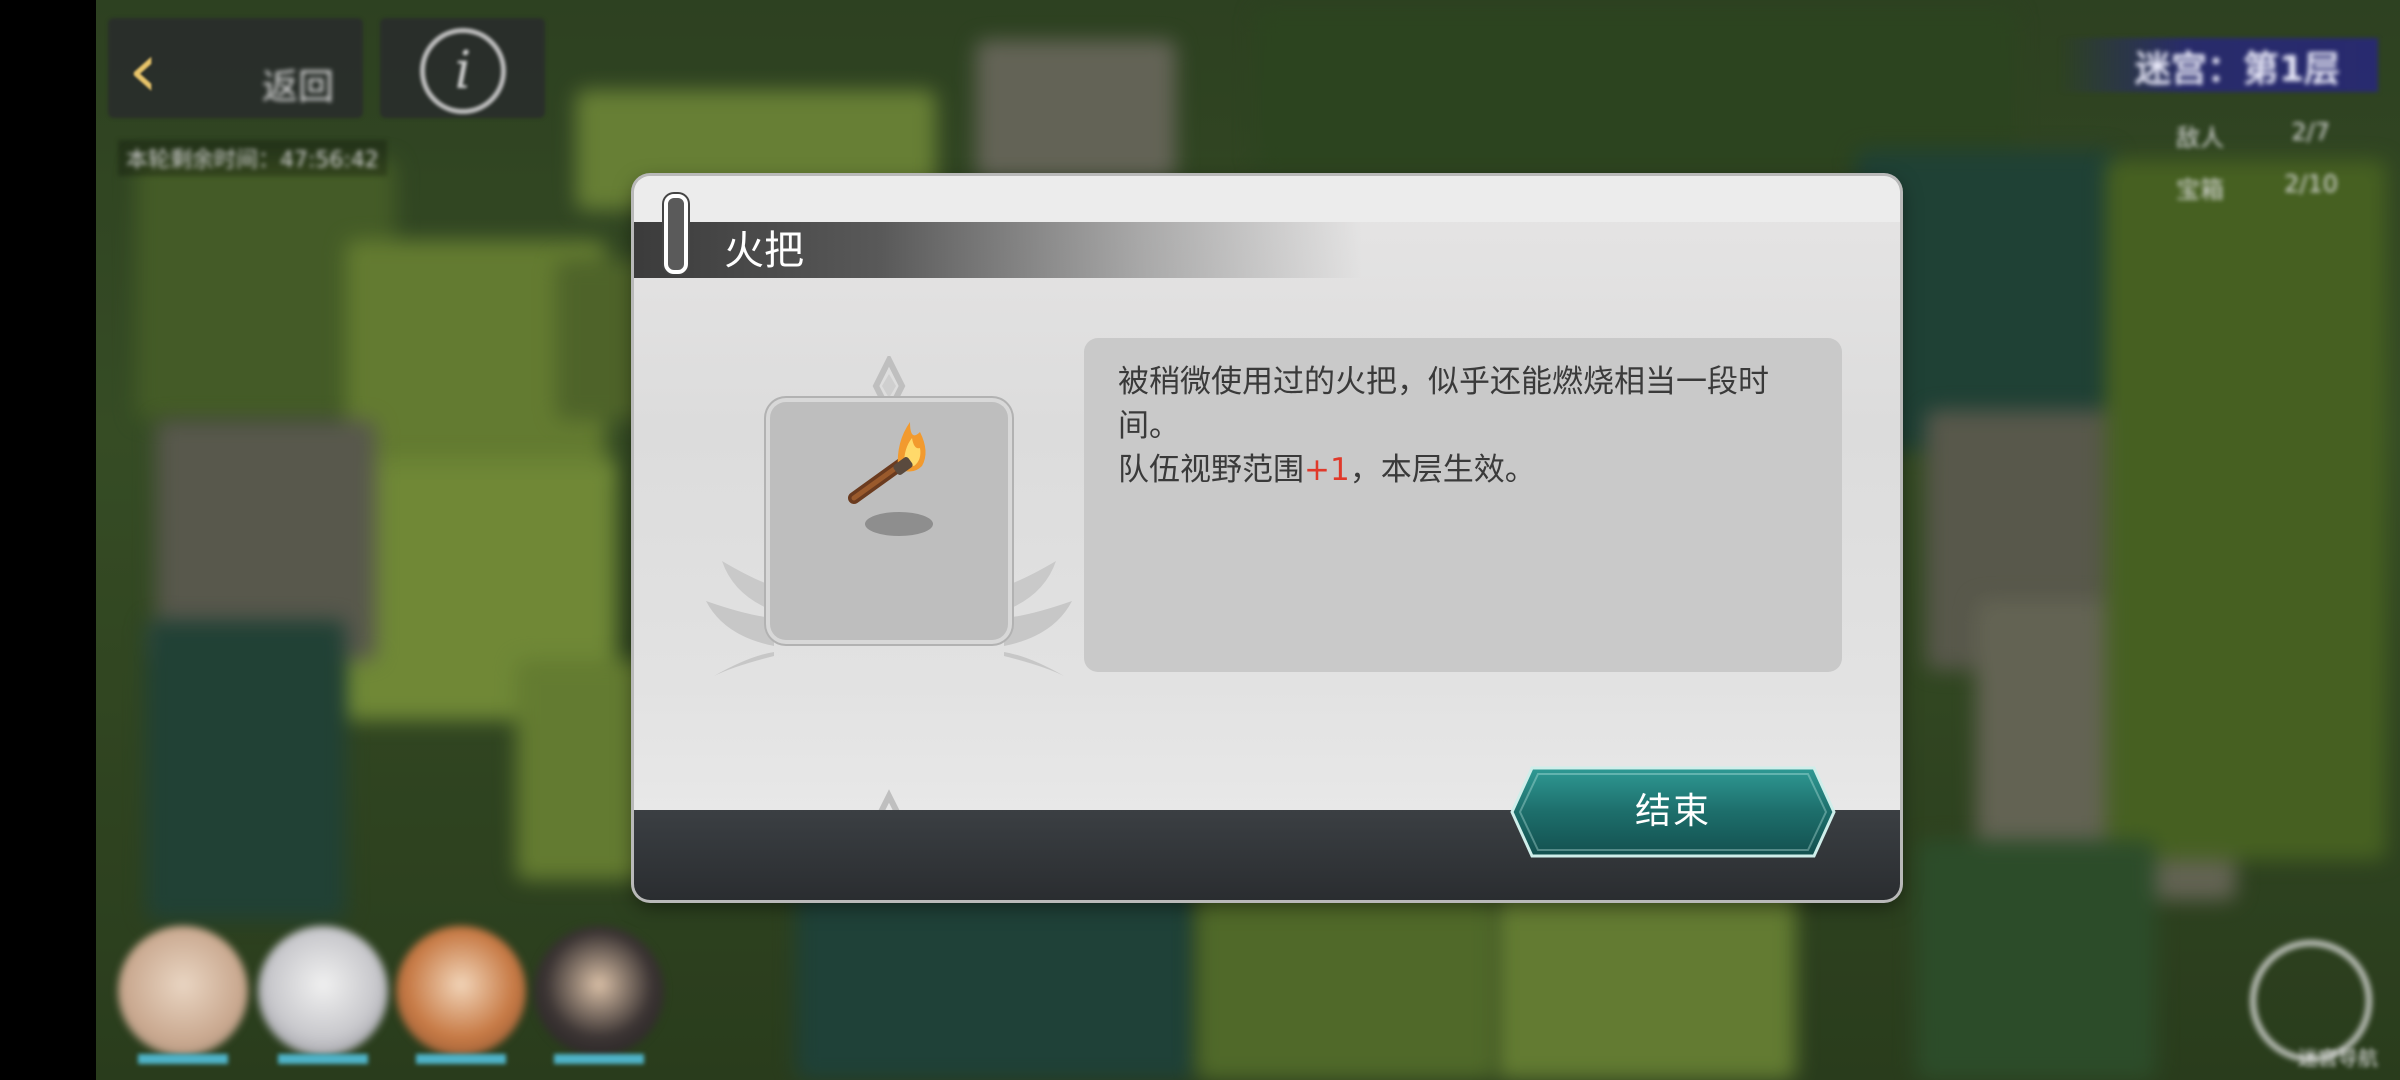 The width and height of the screenshot is (2400, 1080). What do you see at coordinates (2200, 138) in the screenshot?
I see `stat-enemy-label: 敌人` at bounding box center [2200, 138].